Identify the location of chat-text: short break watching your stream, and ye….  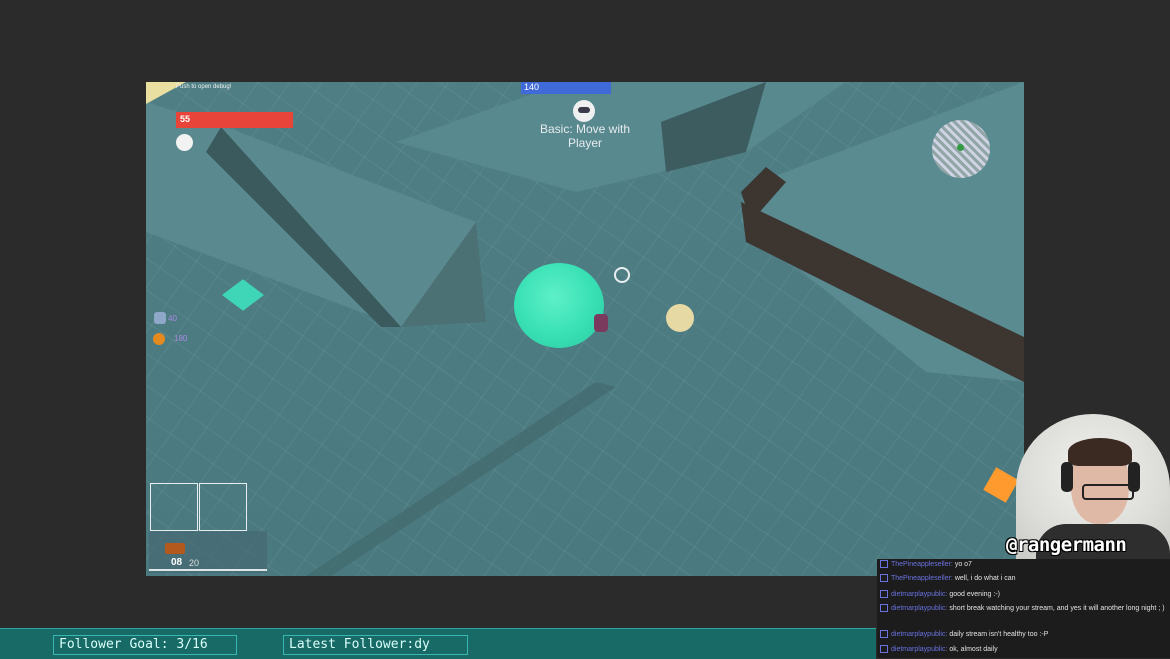
(1057, 608).